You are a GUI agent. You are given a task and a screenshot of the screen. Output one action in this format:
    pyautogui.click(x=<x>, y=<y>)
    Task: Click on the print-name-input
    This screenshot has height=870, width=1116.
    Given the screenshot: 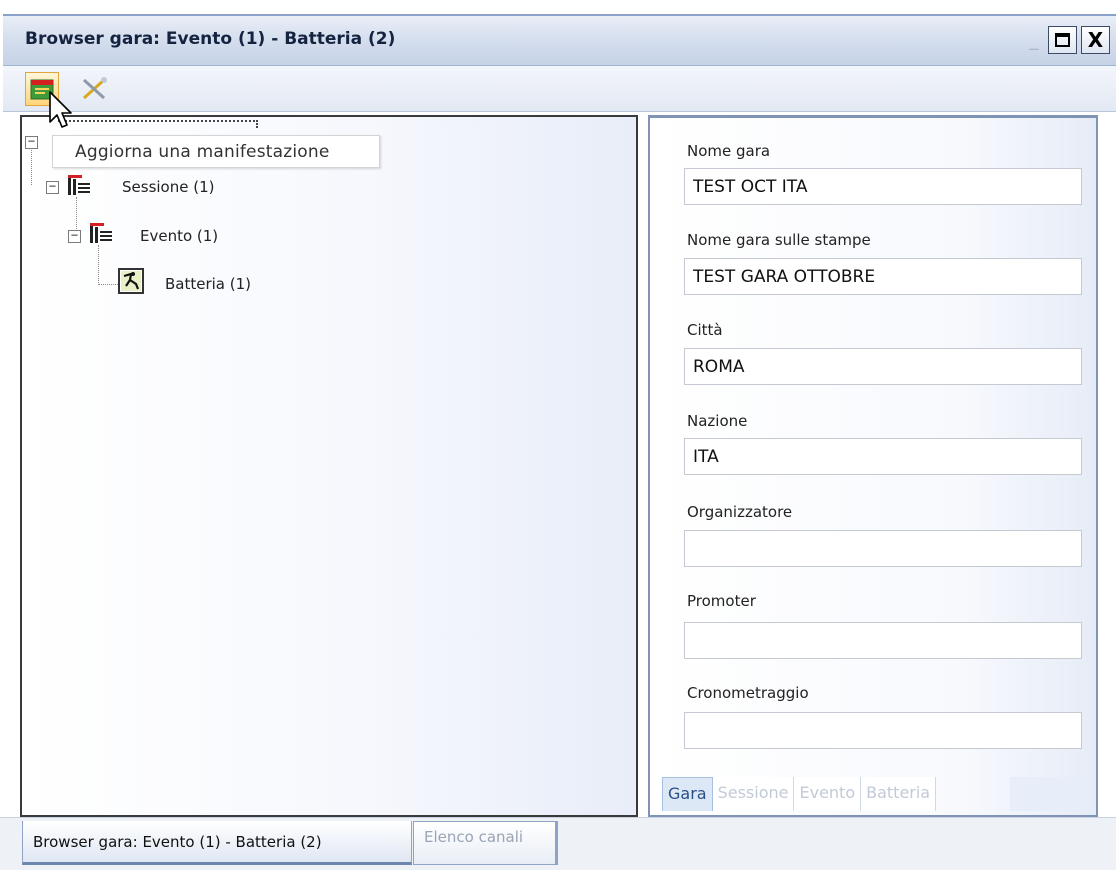 What is the action you would take?
    pyautogui.click(x=883, y=276)
    